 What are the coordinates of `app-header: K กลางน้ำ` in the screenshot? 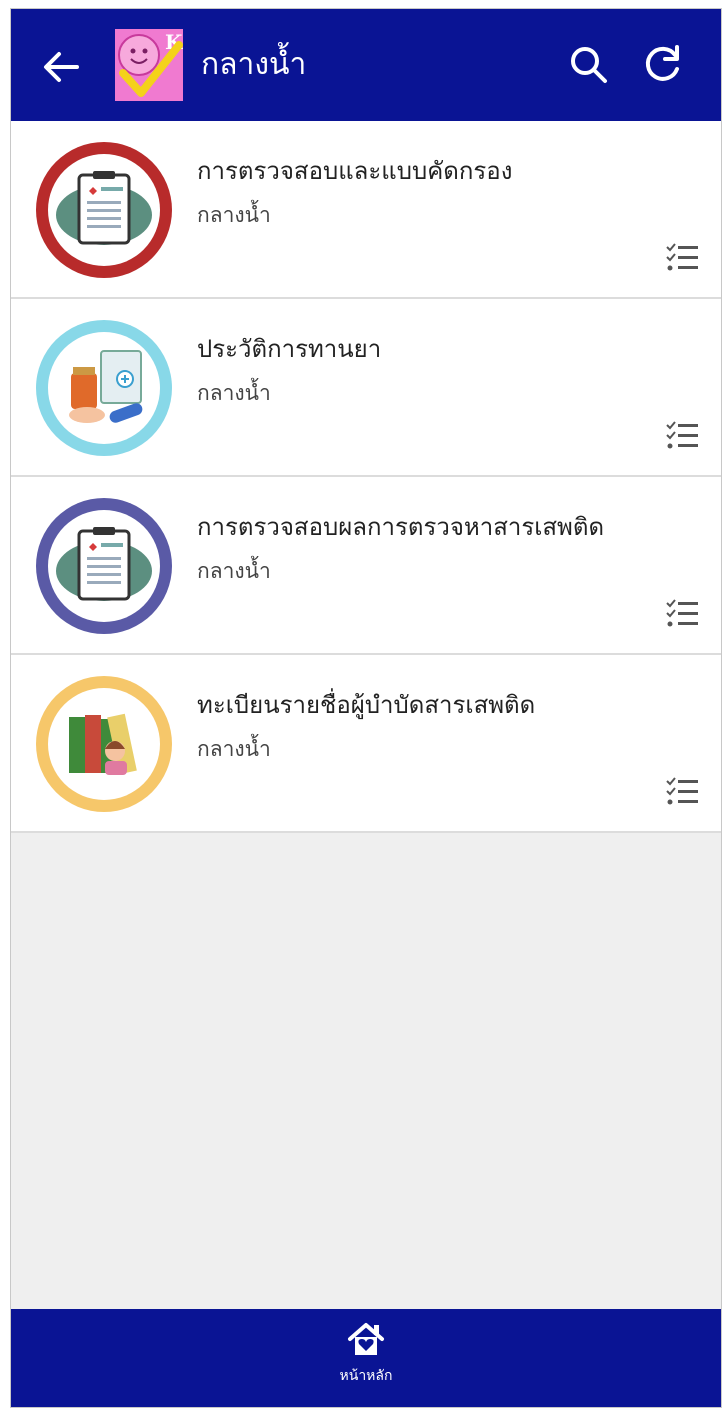 It's located at (366, 65).